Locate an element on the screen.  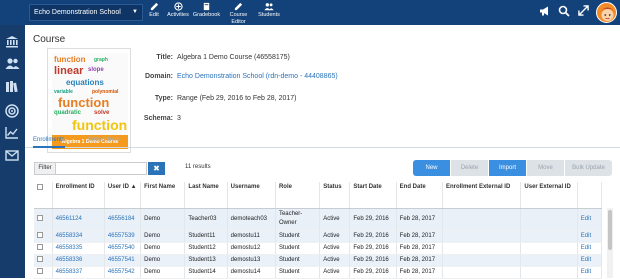
select-all-checkbox is located at coordinates (40, 187).